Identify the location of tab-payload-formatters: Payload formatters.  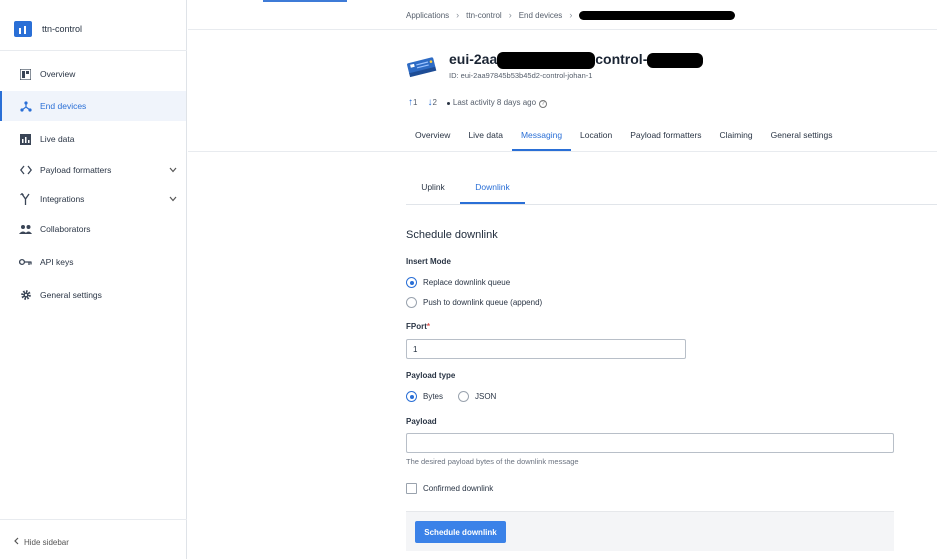
(665, 137).